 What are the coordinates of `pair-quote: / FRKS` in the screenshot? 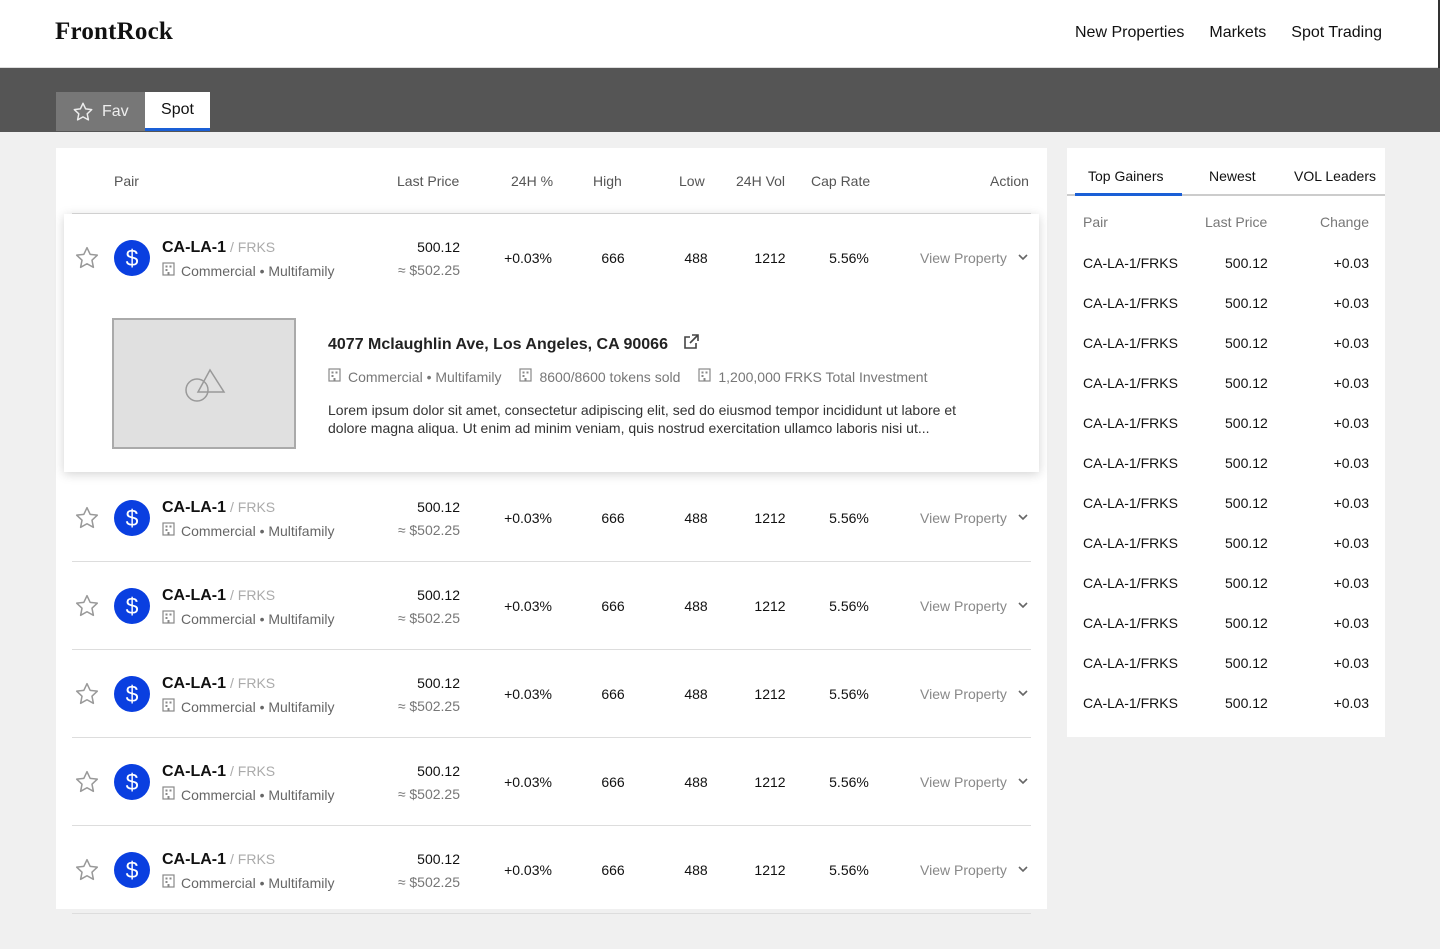 It's located at (253, 507).